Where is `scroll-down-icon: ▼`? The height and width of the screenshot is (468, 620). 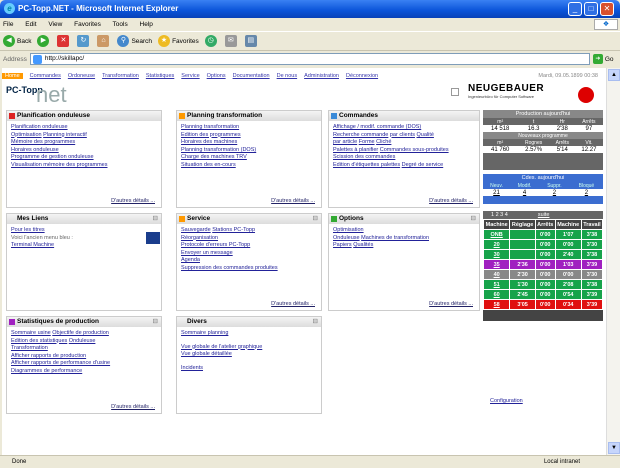
scroll-down-icon: ▼ is located at coordinates (614, 448).